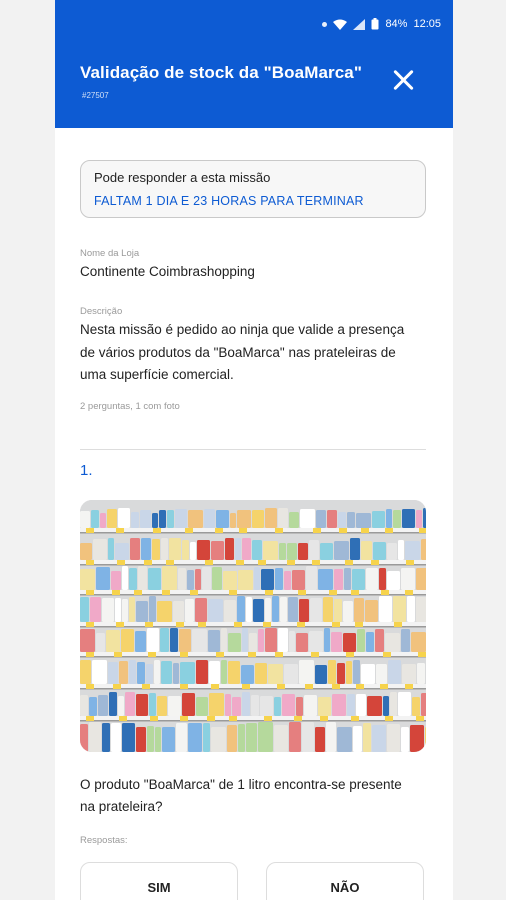 The image size is (506, 900). I want to click on availability-text: Pode responder a esta missão, so click(182, 177).